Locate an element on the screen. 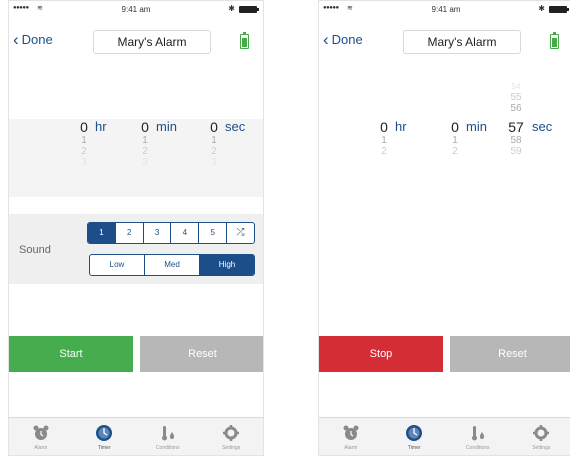  second-option: 54 is located at coordinates (516, 86).